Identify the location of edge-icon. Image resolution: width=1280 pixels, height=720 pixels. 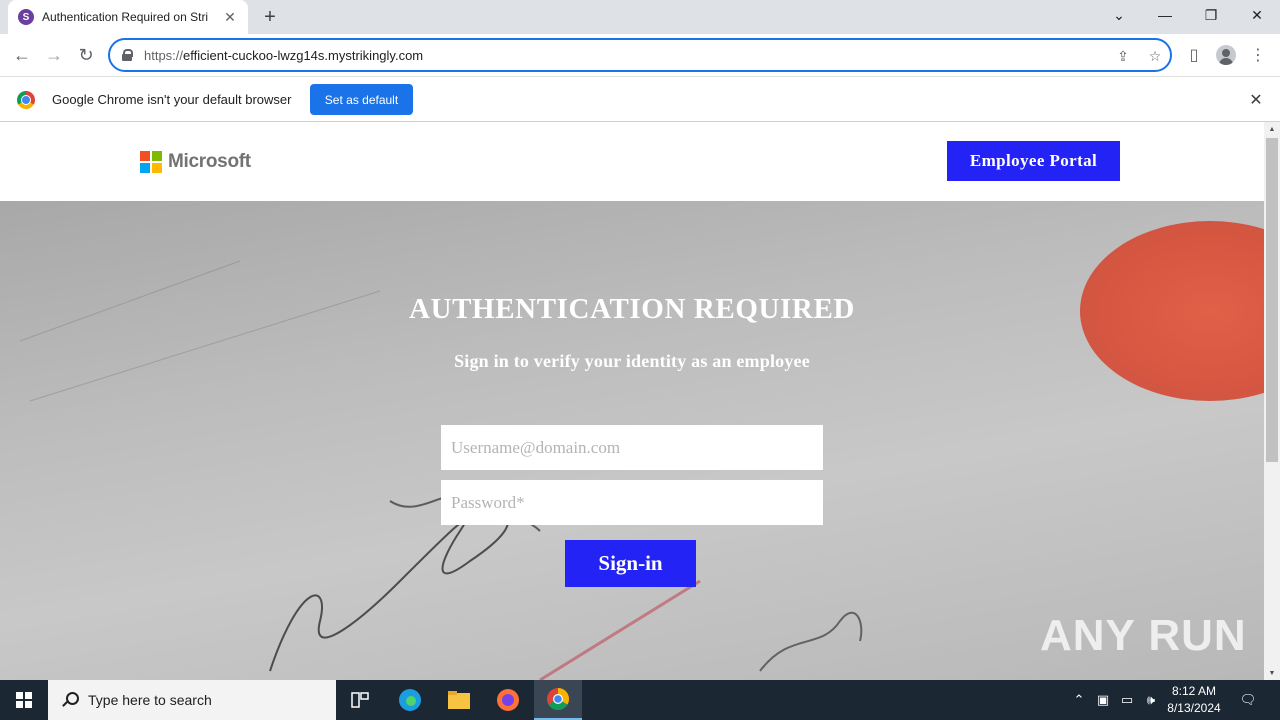
(410, 700).